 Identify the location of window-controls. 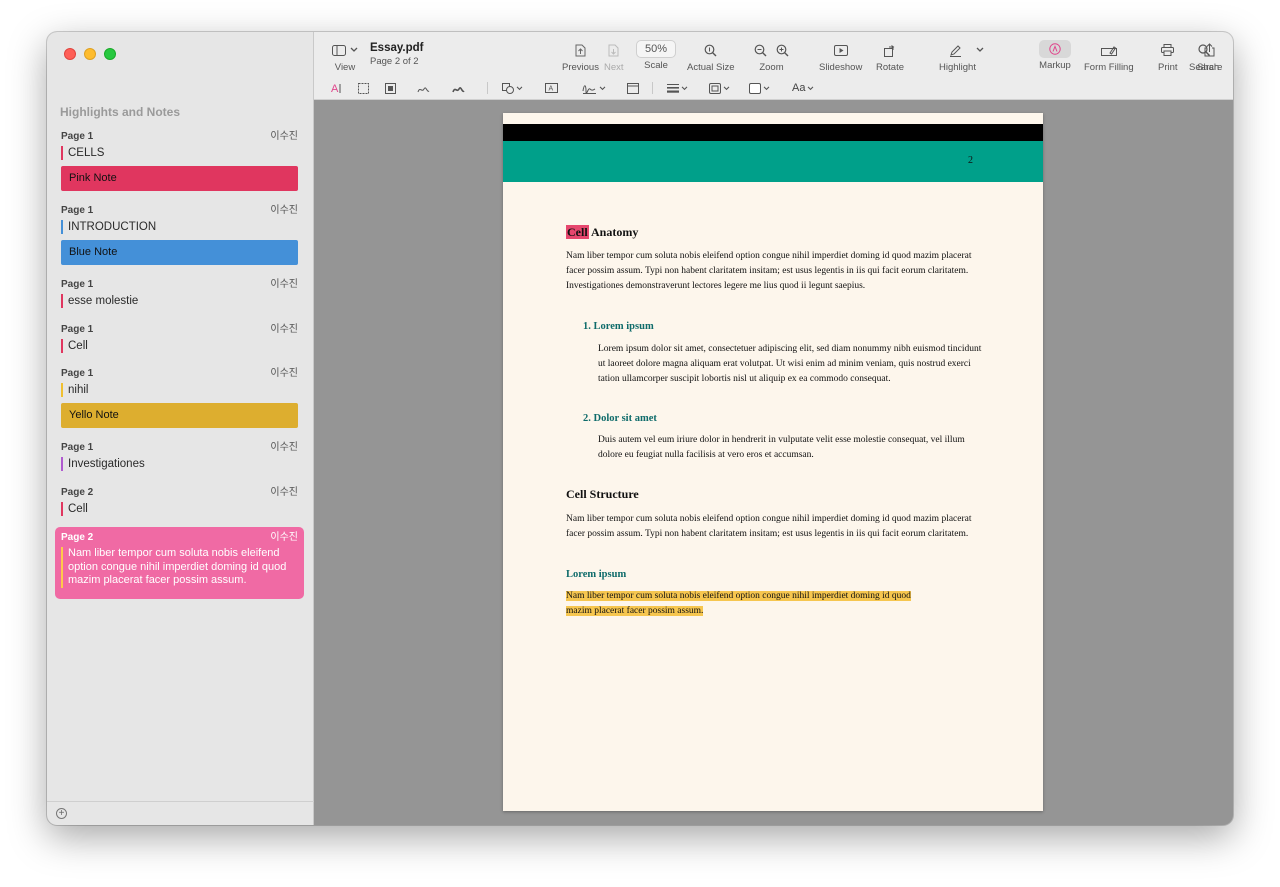
(90, 54).